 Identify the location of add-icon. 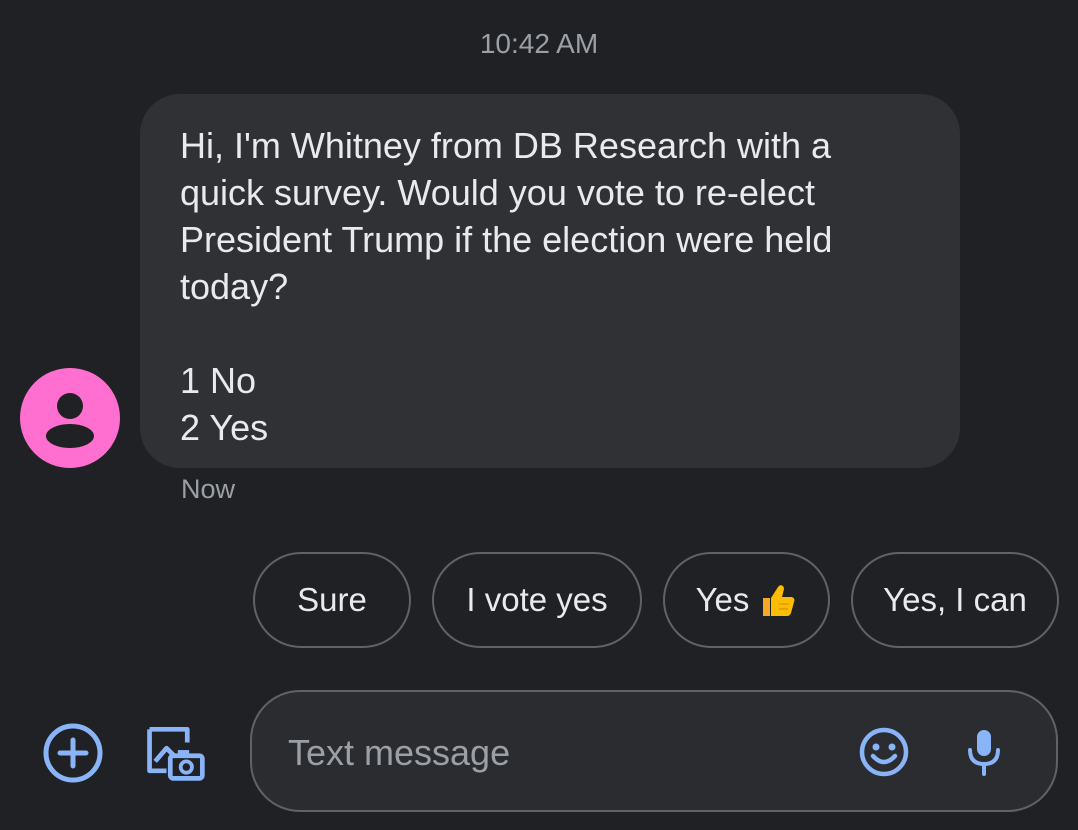
(73, 753).